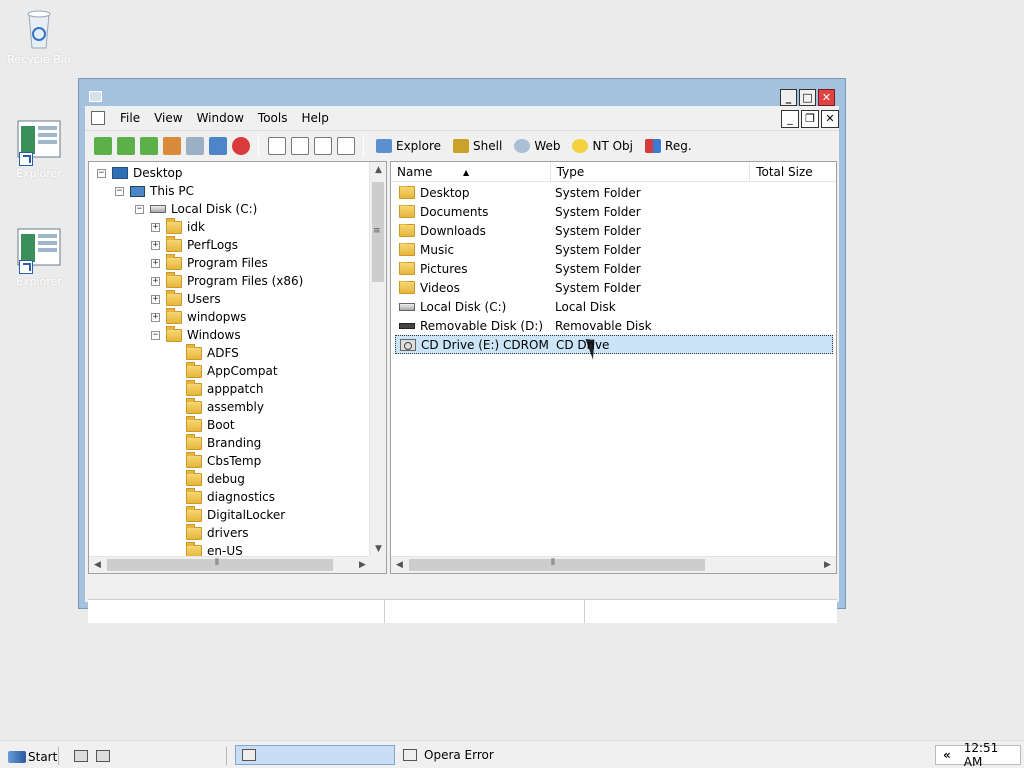 The height and width of the screenshot is (768, 1024). Describe the element at coordinates (614, 249) in the screenshot. I see `list-item: Music System Folder` at that location.